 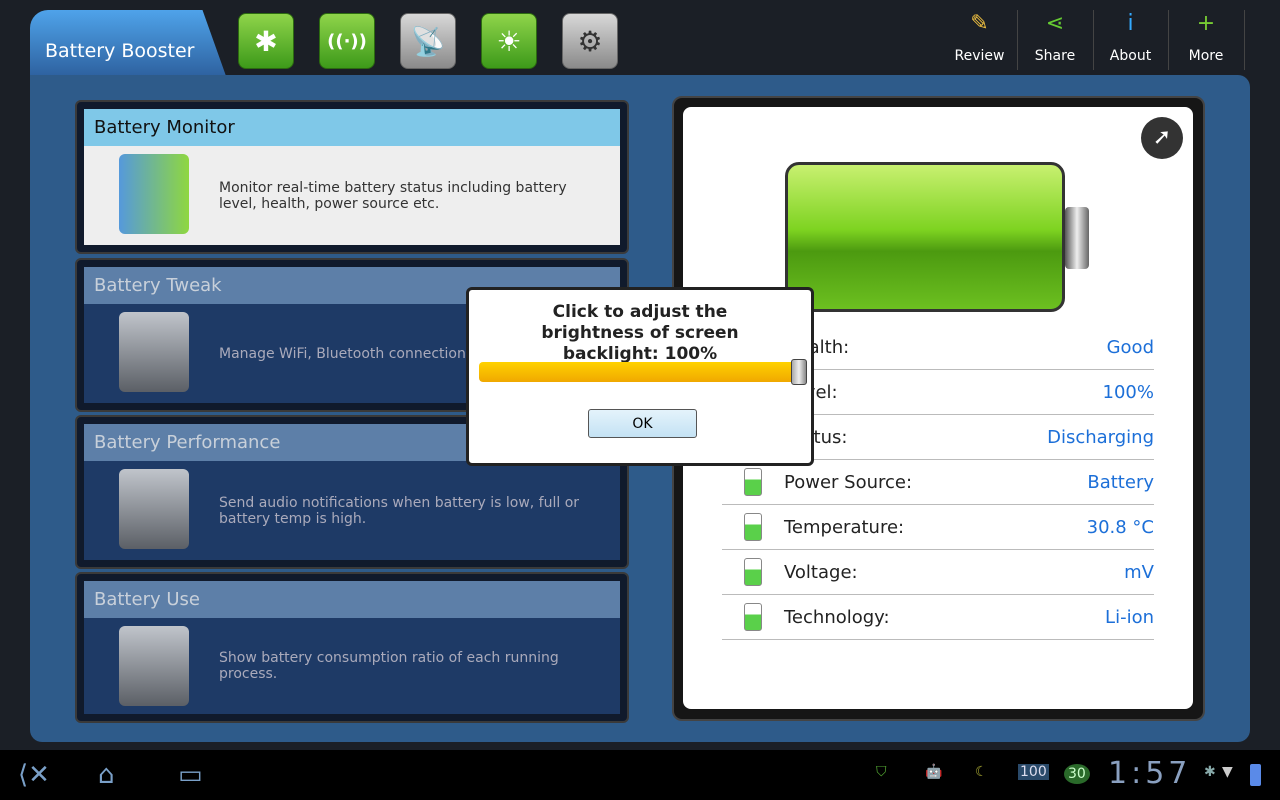 What do you see at coordinates (34, 775) in the screenshot?
I see `back-icon: ⟨✕` at bounding box center [34, 775].